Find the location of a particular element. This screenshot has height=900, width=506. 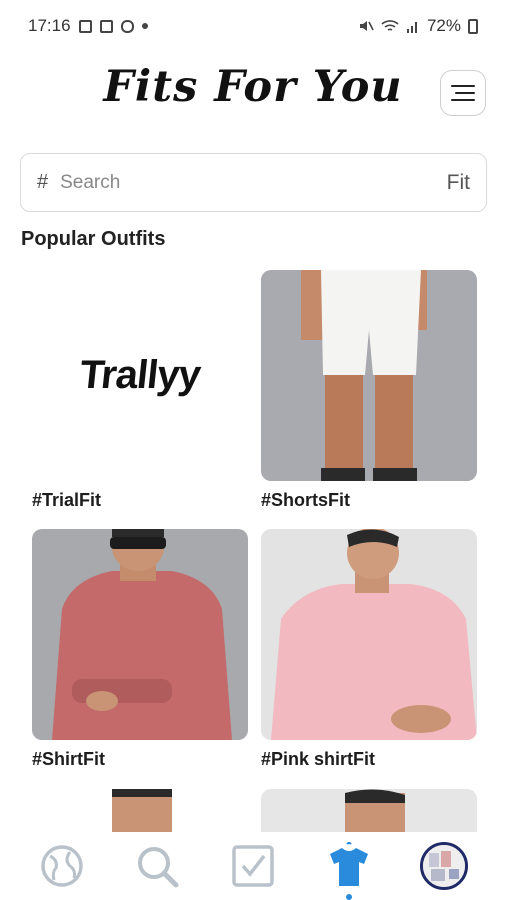

status-bar: 17:16 72% is located at coordinates (253, 26).